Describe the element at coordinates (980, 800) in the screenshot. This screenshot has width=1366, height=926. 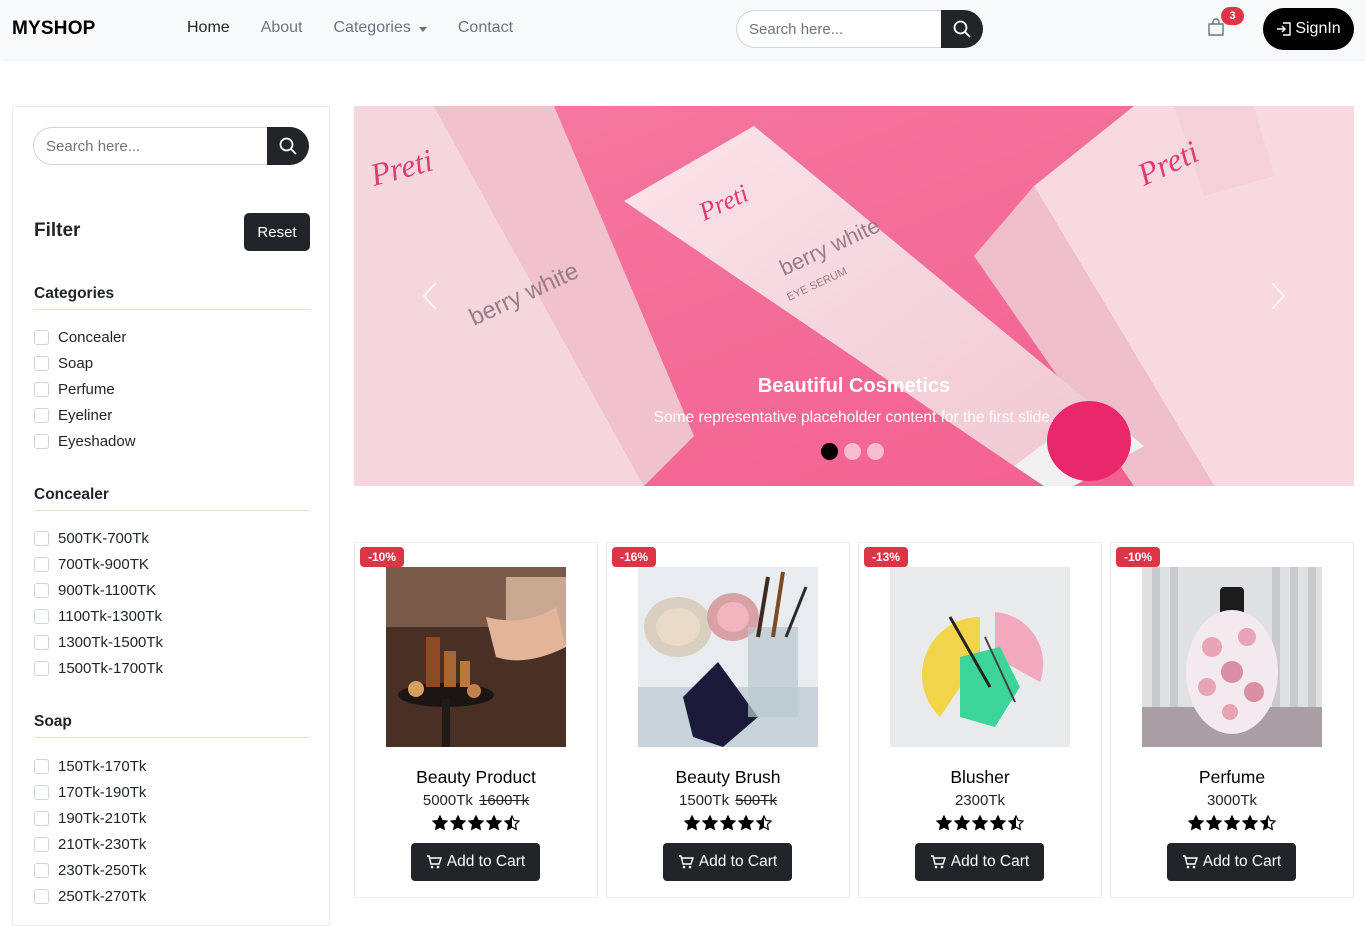
I see `product-price: 2300Tk` at that location.